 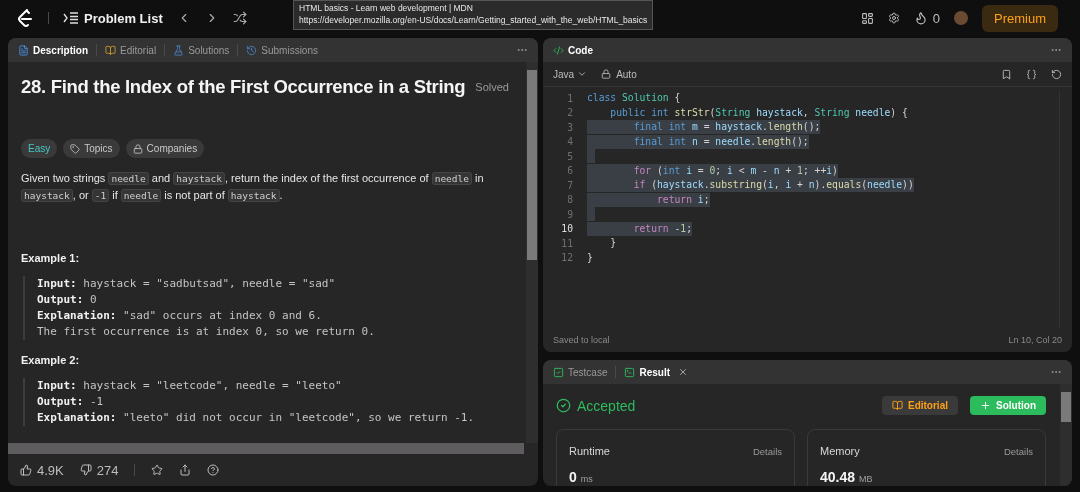 What do you see at coordinates (570, 74) in the screenshot?
I see `language-select: Java` at bounding box center [570, 74].